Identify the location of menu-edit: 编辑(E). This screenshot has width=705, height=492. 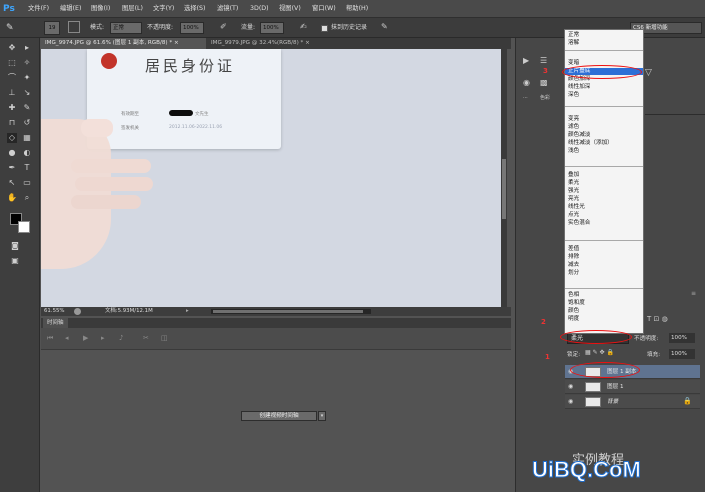
(71, 9).